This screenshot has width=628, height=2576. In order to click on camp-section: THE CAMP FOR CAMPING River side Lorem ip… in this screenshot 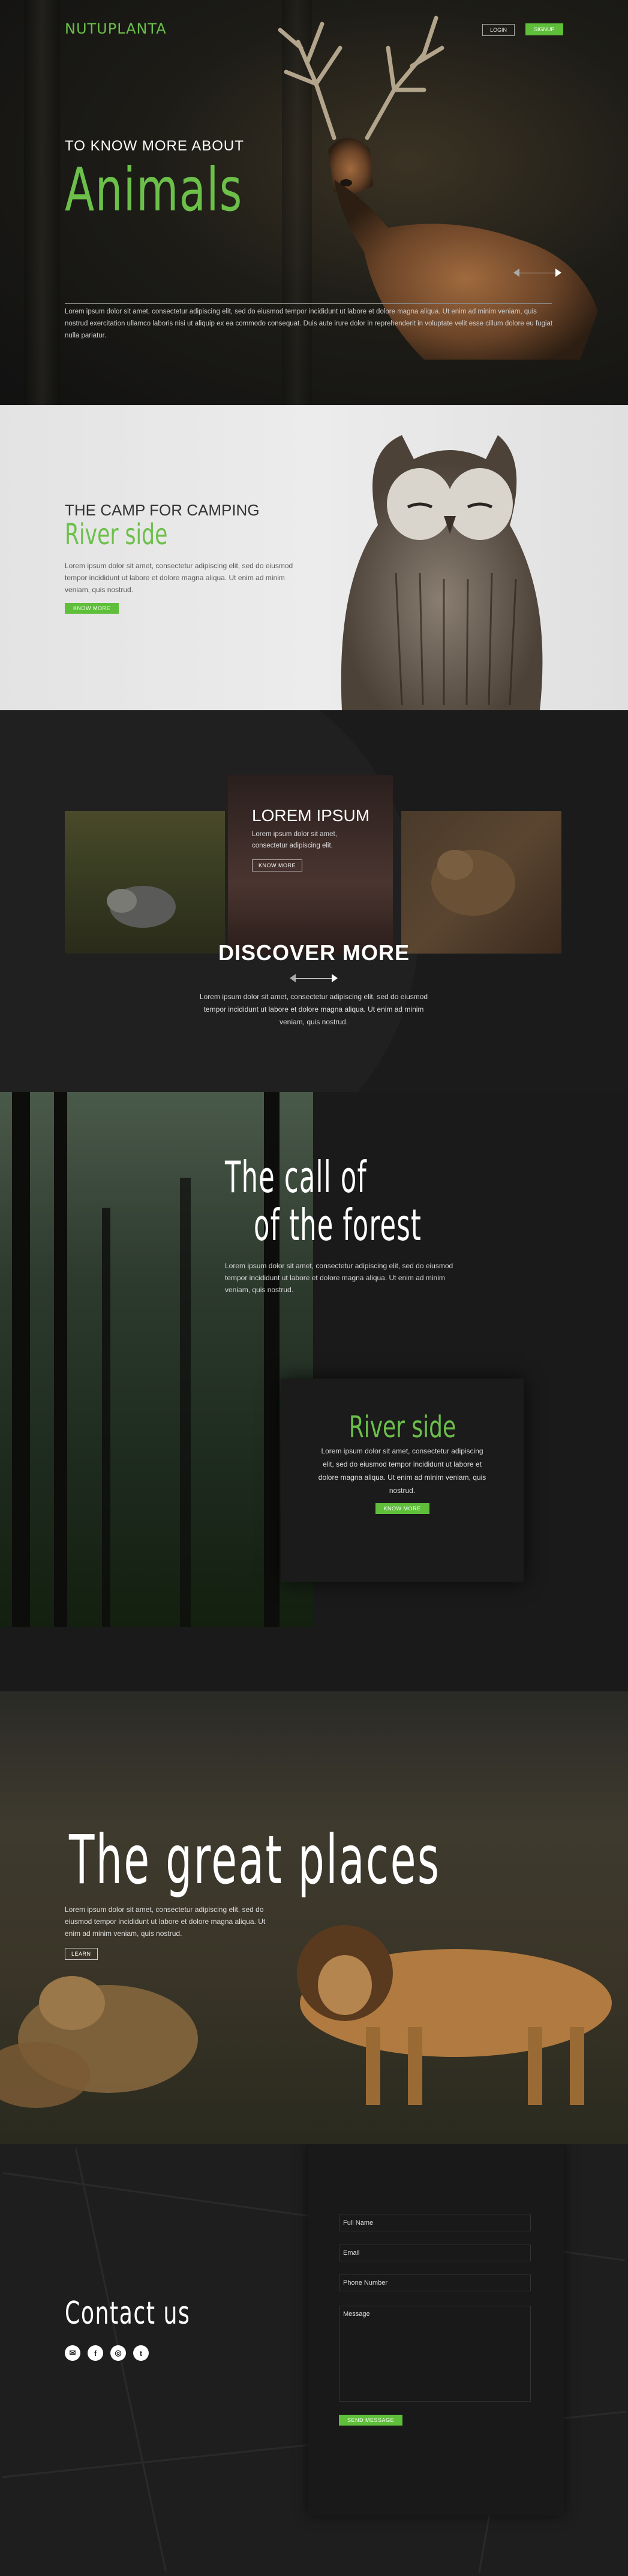, I will do `click(314, 557)`.